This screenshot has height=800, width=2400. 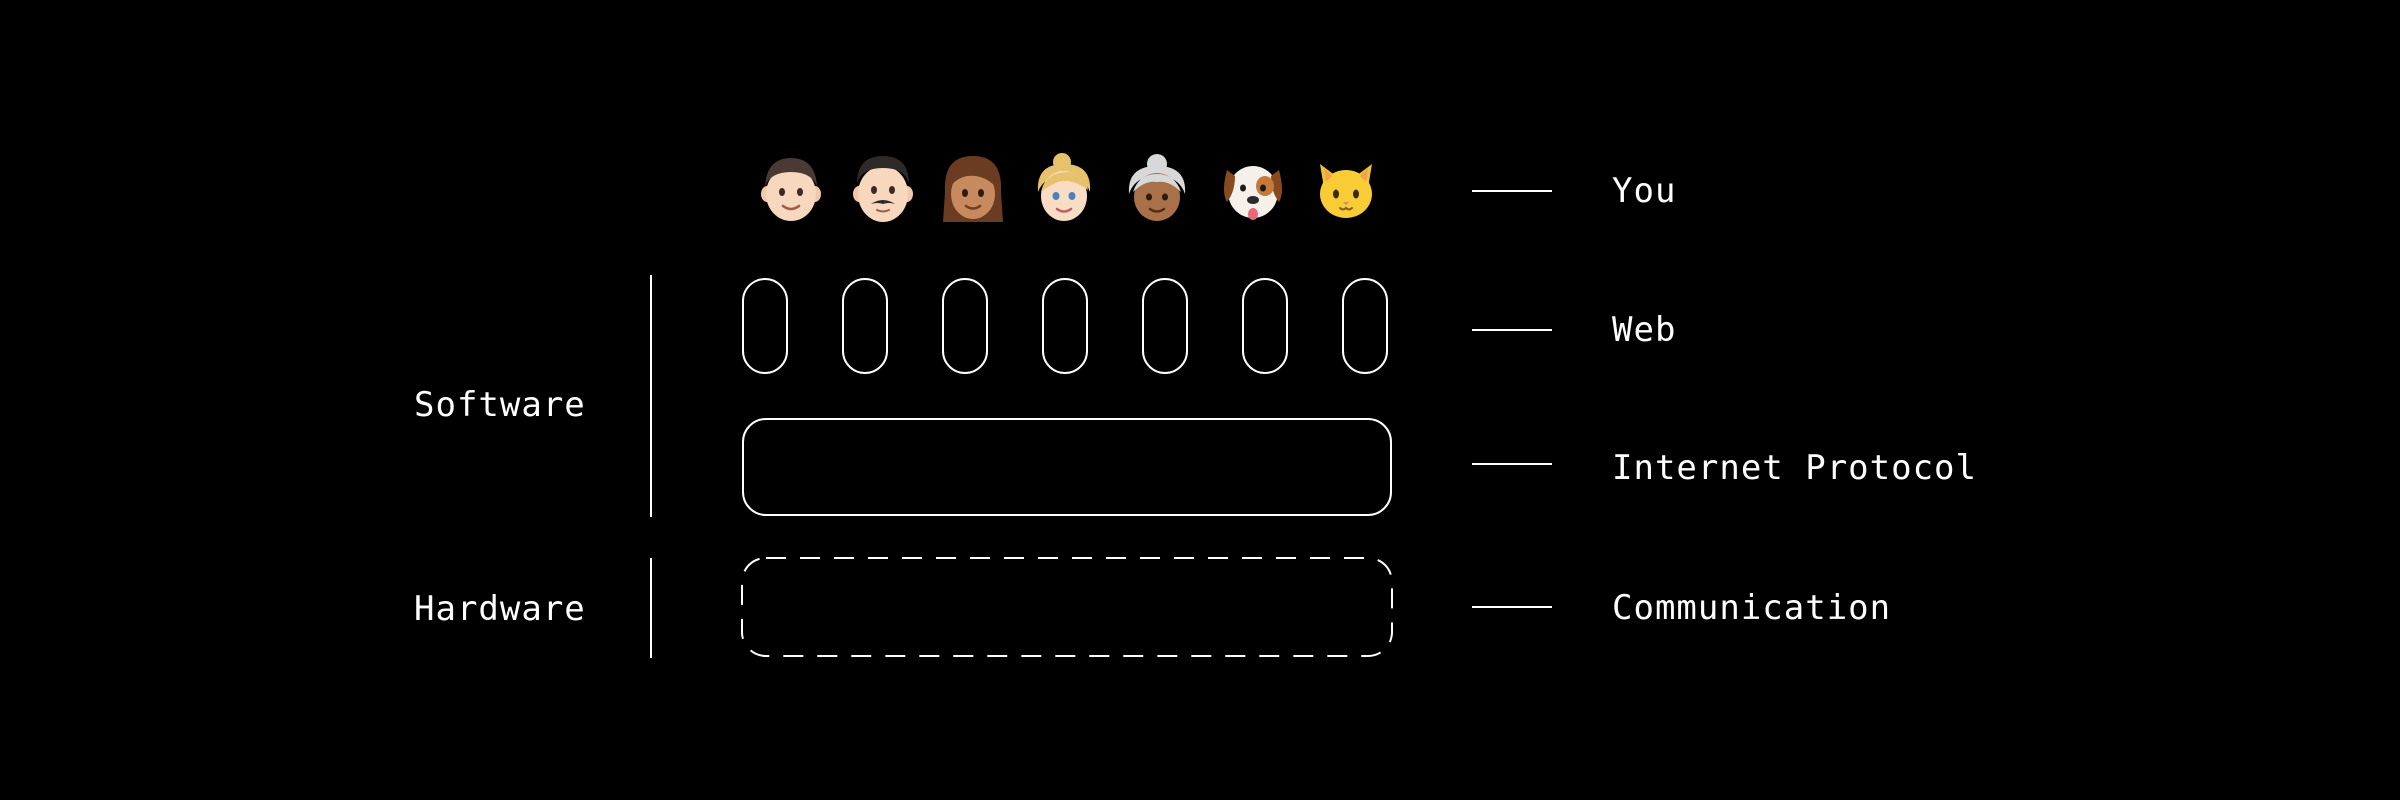 What do you see at coordinates (1064, 187) in the screenshot?
I see `blonde-girl-face-icon` at bounding box center [1064, 187].